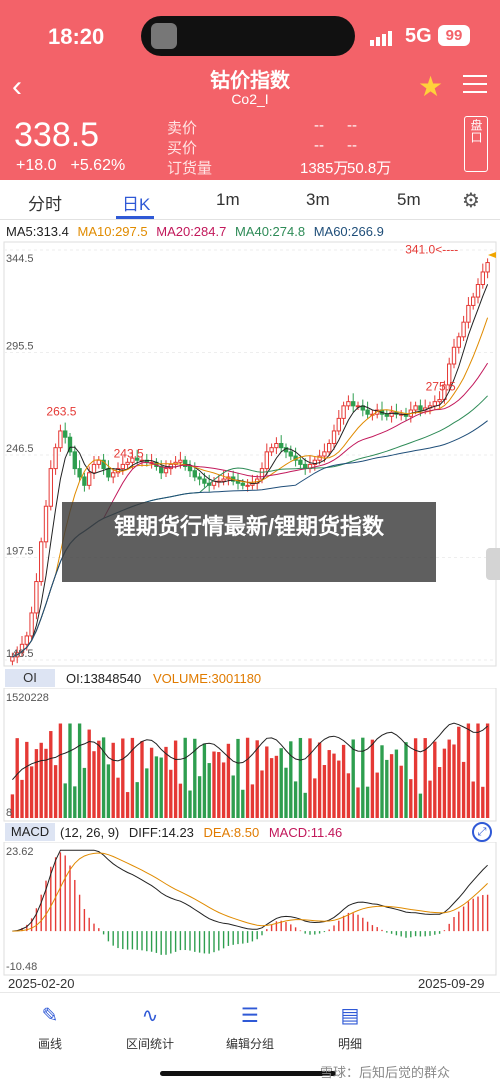 The width and height of the screenshot is (500, 1086). Describe the element at coordinates (228, 200) in the screenshot. I see `tab-1m: 1m` at that location.